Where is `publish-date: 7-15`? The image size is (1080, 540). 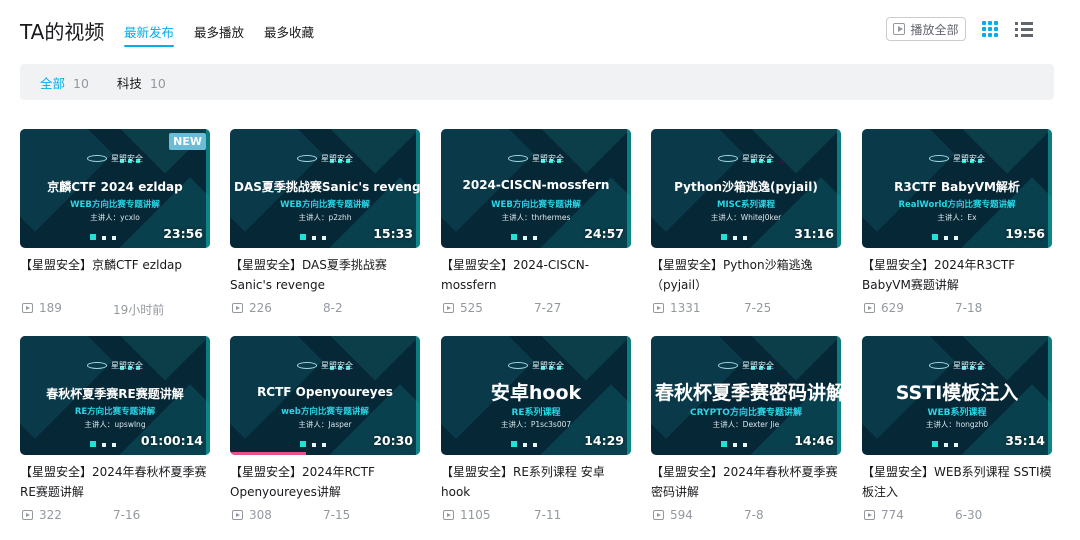 publish-date: 7-15 is located at coordinates (337, 515).